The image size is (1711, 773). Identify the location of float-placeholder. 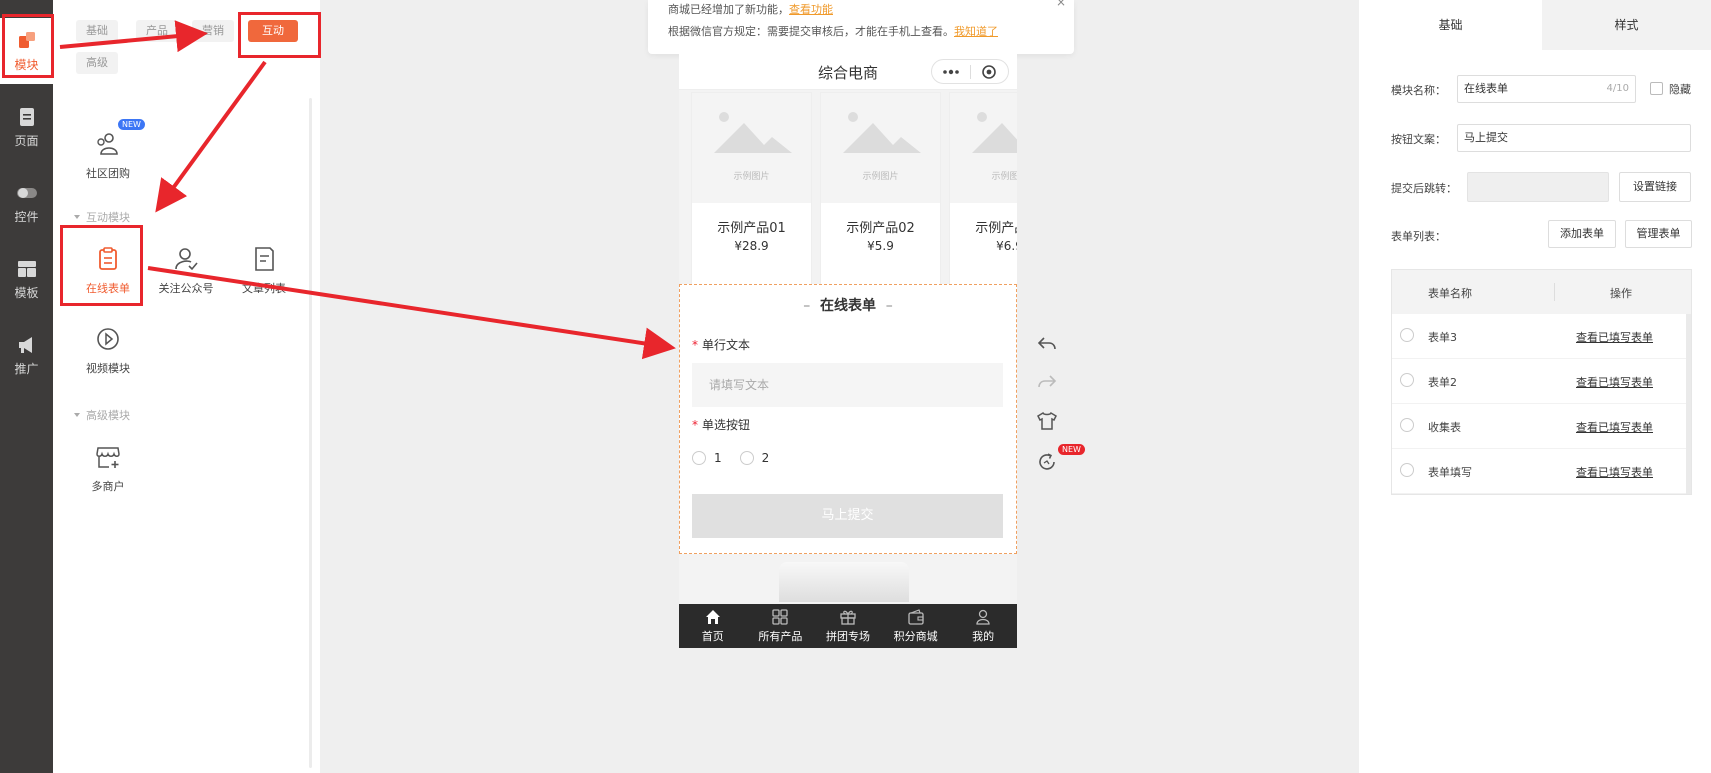
(844, 582).